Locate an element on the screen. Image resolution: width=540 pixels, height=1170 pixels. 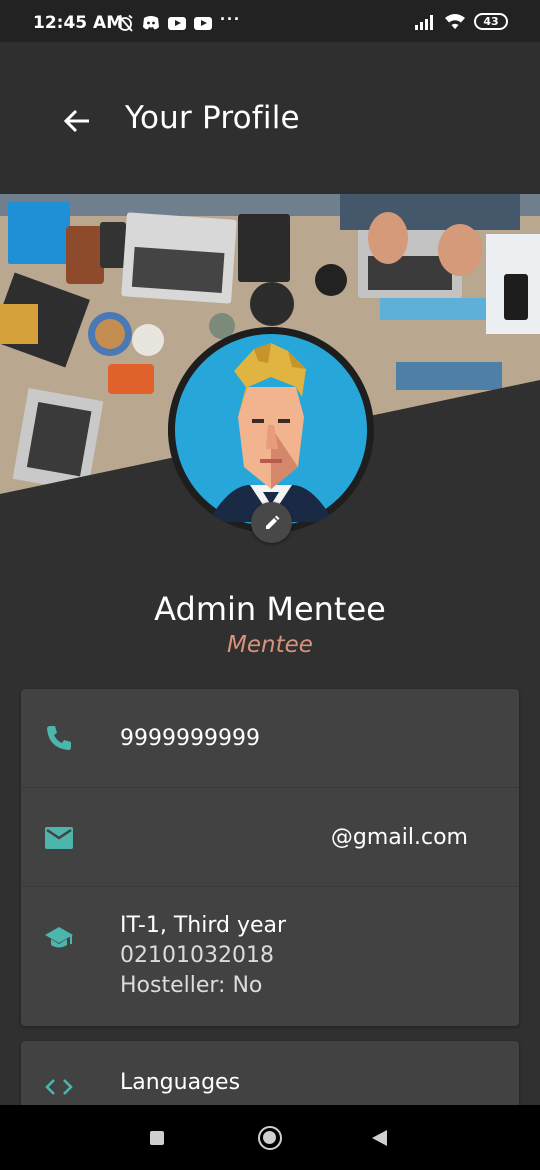
education-class: IT-1, Third year is located at coordinates (203, 925).